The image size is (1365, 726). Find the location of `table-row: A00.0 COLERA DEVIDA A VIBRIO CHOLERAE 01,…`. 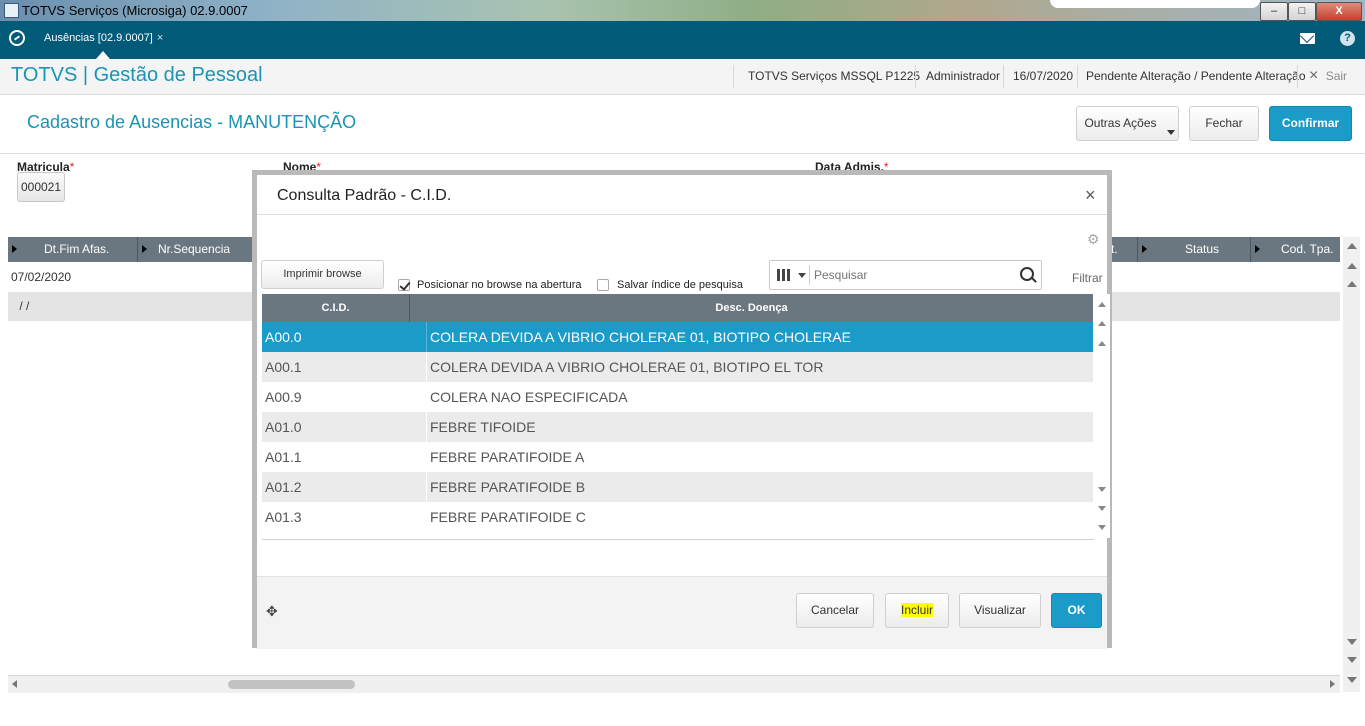

table-row: A00.0 COLERA DEVIDA A VIBRIO CHOLERAE 01,… is located at coordinates (677, 337).